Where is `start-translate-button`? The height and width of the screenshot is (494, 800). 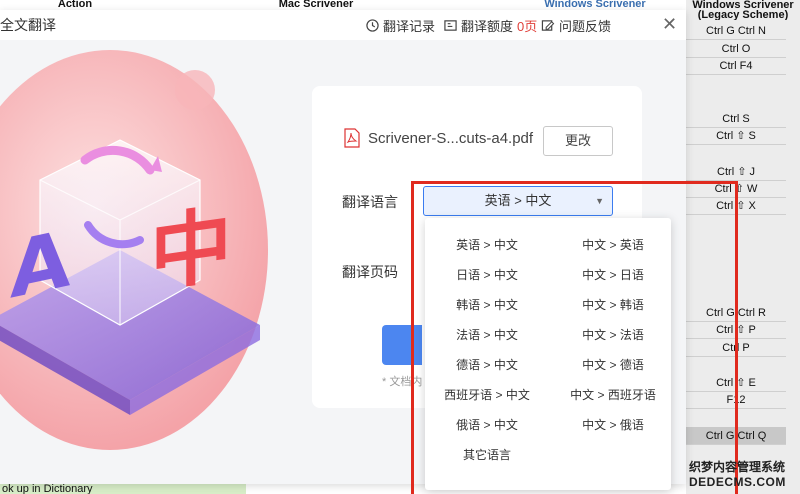
start-translate-button is located at coordinates (402, 345).